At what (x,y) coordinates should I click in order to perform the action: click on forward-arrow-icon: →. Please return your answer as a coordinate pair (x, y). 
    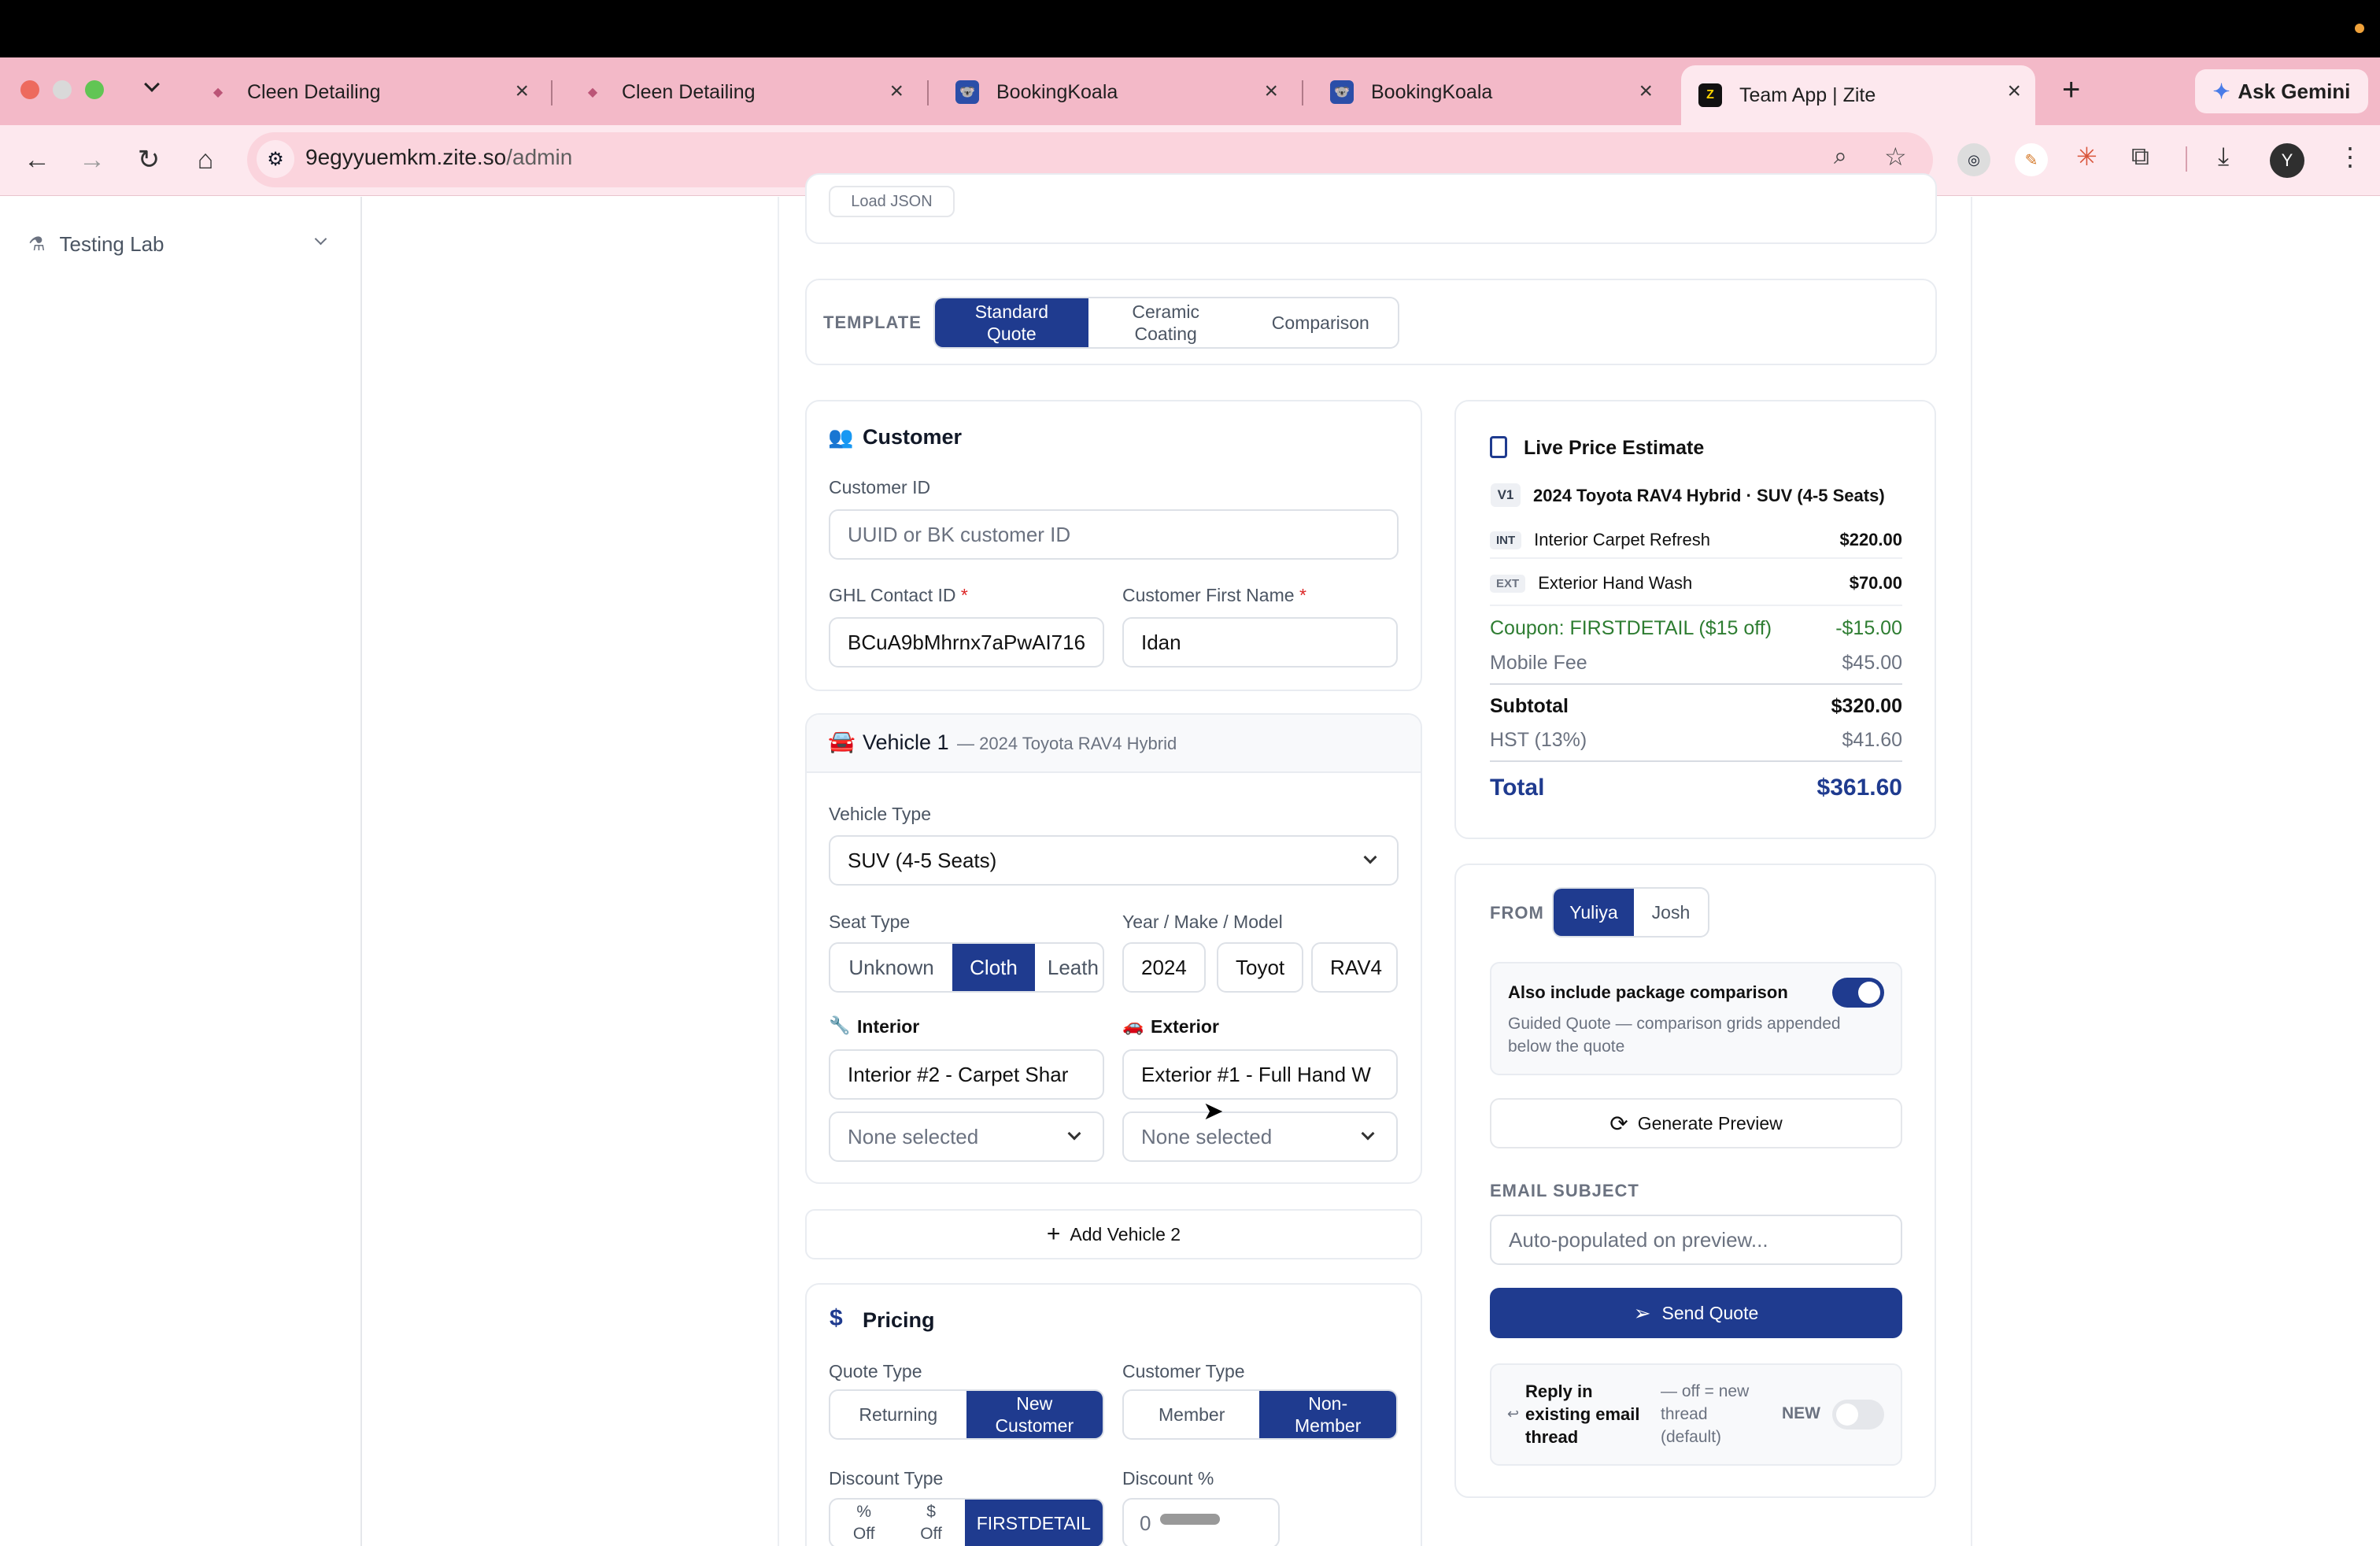
    Looking at the image, I should click on (92, 159).